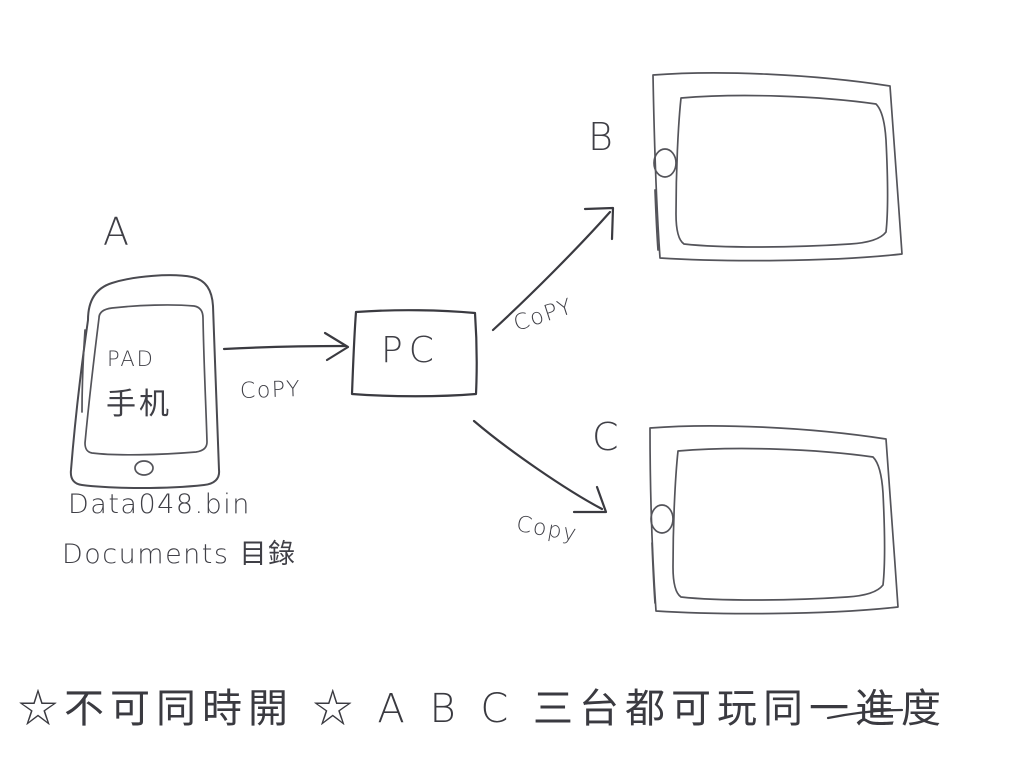  Describe the element at coordinates (159, 504) in the screenshot. I see `file-name-note: Data048.bin` at that location.